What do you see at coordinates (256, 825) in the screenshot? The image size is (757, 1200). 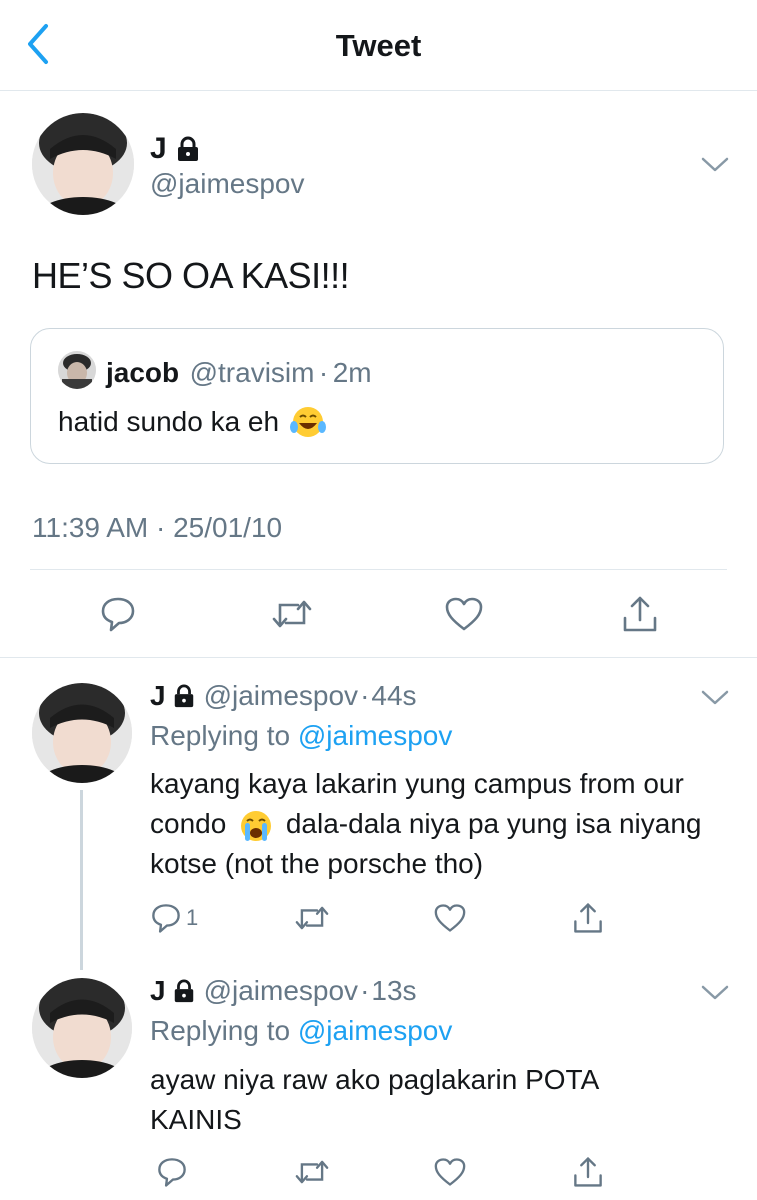 I see `crying-emoji` at bounding box center [256, 825].